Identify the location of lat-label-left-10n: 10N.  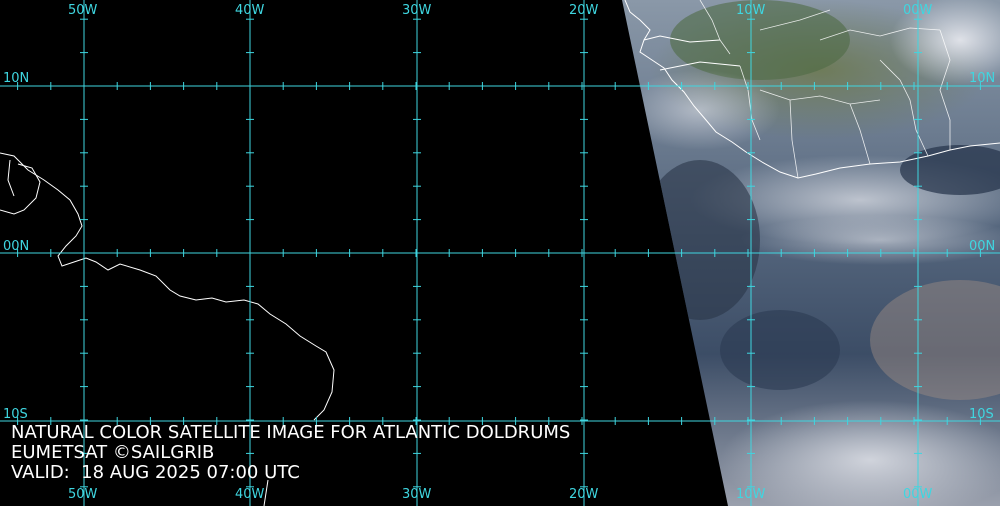
(16, 78).